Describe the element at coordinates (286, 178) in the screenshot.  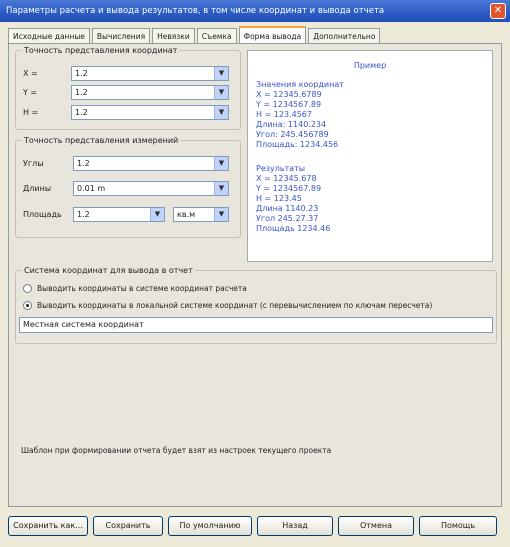
I see `preview-line: X = 12345.678` at that location.